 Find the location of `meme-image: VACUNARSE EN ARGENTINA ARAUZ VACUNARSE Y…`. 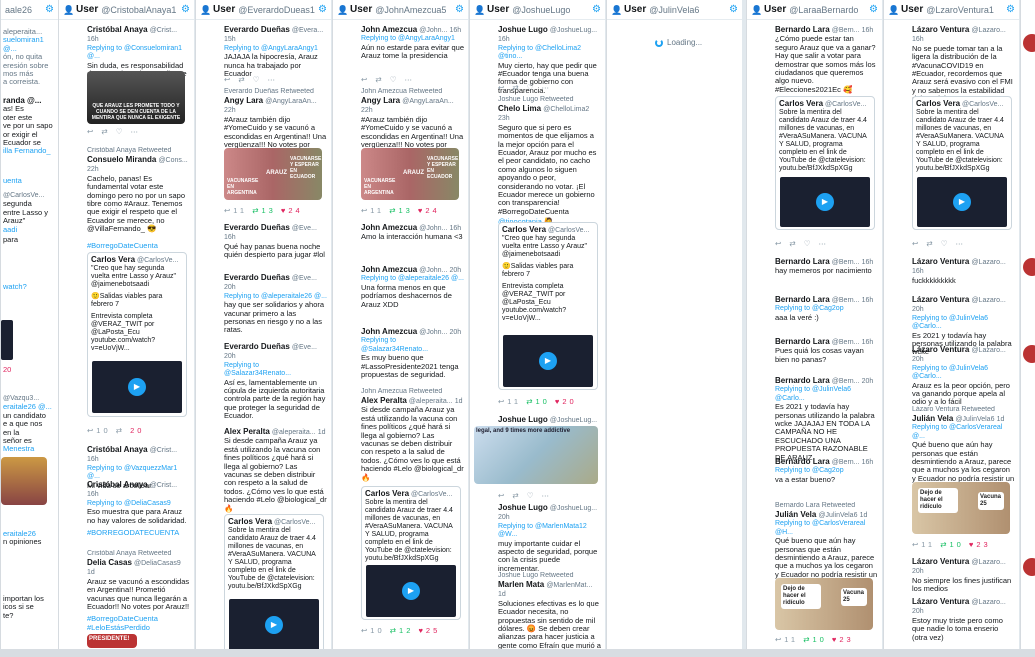

meme-image: VACUNARSE EN ARGENTINA ARAUZ VACUNARSE Y… is located at coordinates (273, 174).